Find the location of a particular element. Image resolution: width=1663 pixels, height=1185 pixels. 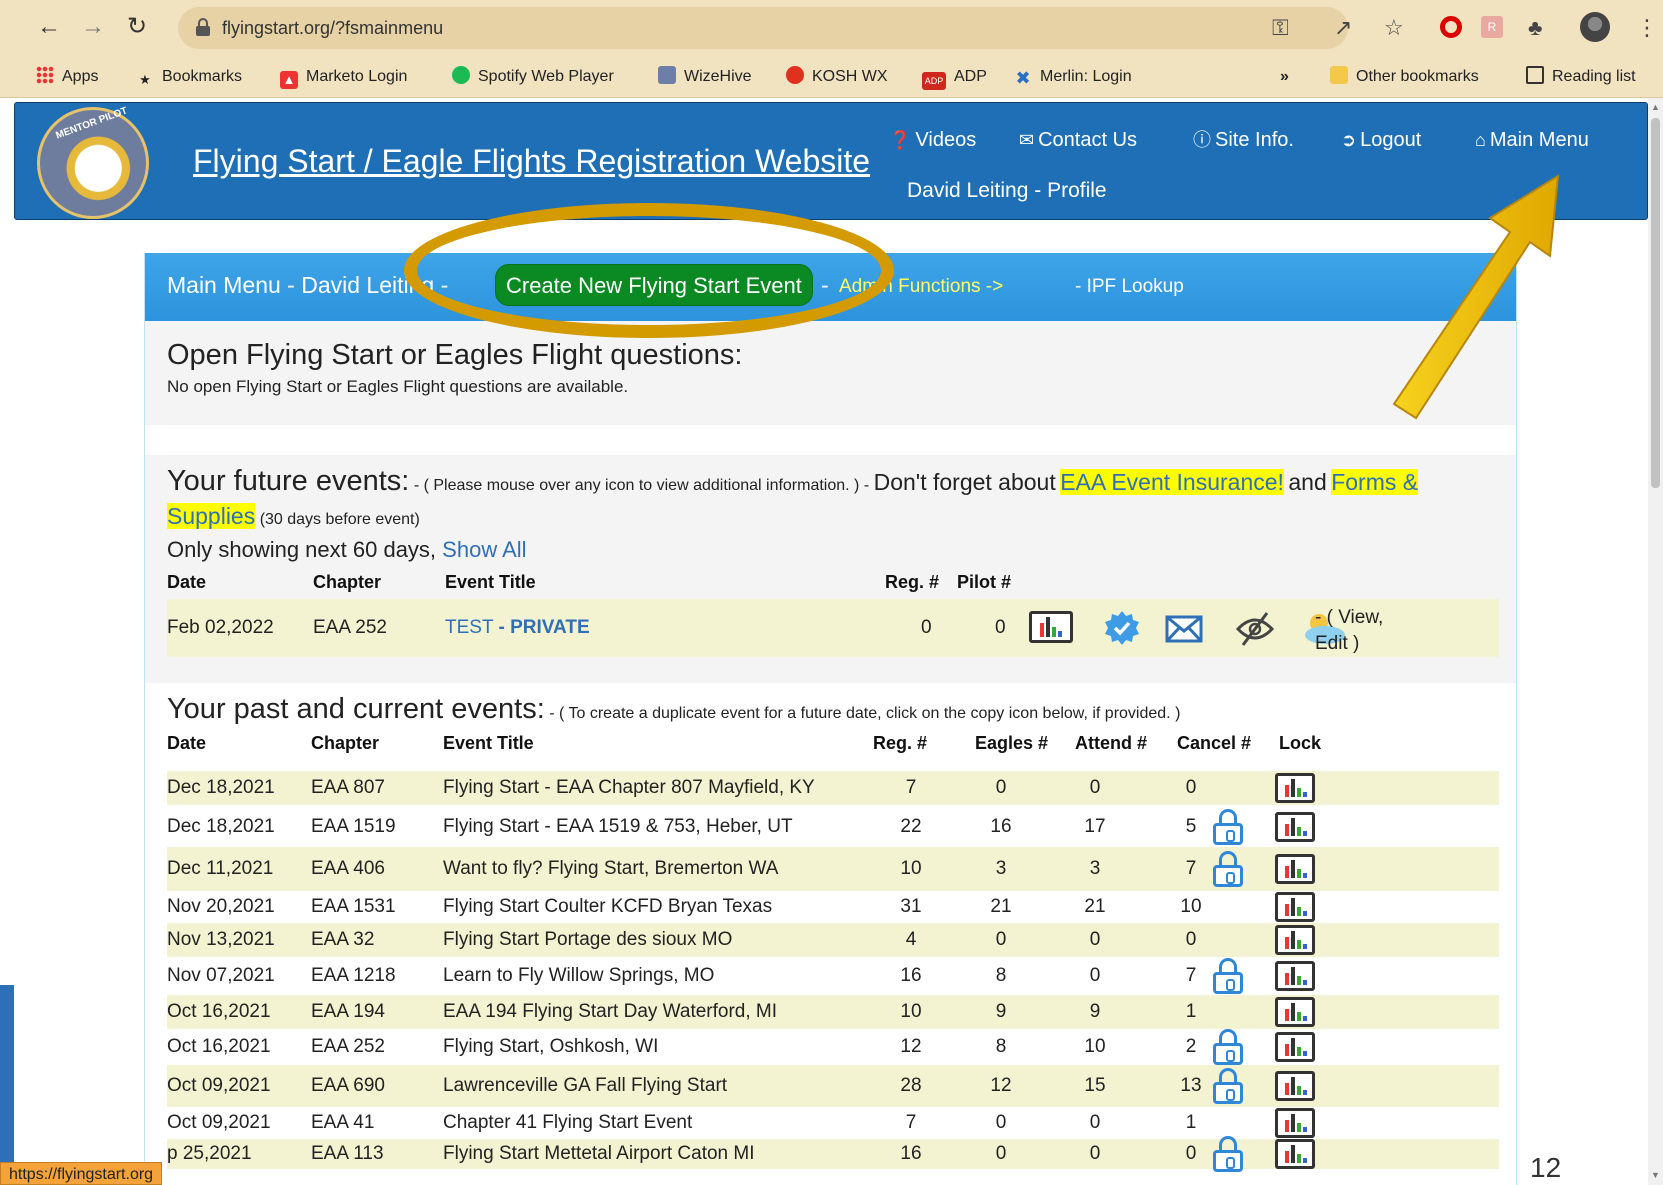

show-all-link: Show All is located at coordinates (484, 549).